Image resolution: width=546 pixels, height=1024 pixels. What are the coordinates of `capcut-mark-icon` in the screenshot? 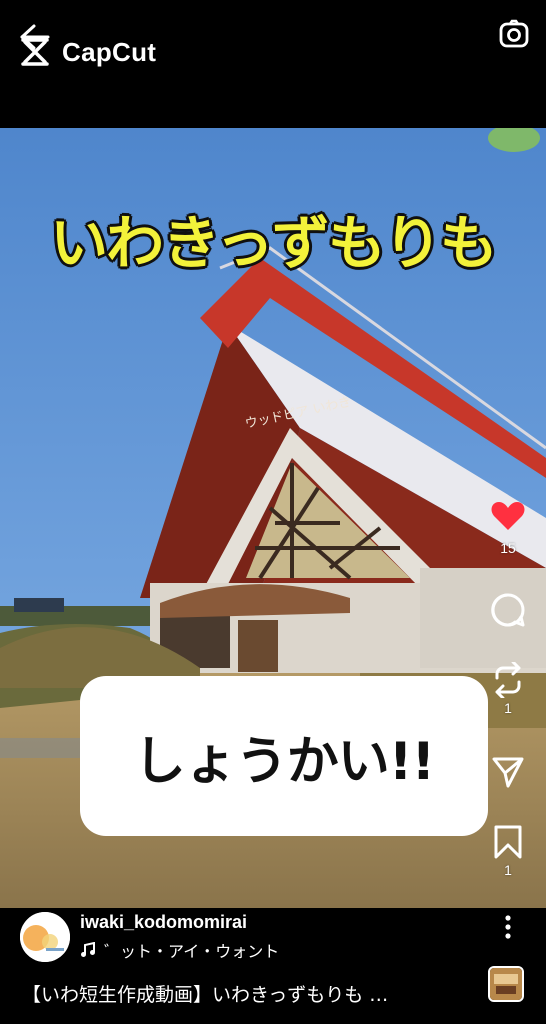 It's located at (35, 52).